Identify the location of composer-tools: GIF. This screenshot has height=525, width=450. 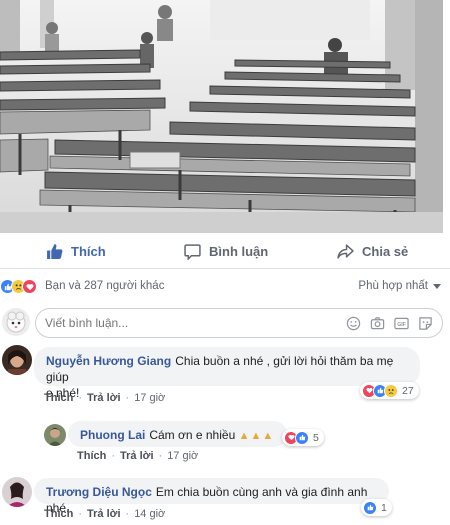
(389, 323).